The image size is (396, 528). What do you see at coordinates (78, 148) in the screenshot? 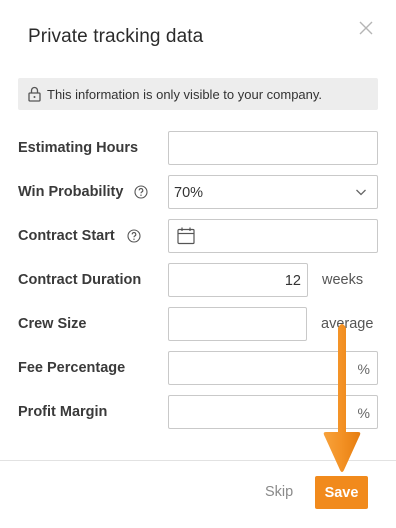
I see `estimating-hours-label: Estimating Hours` at bounding box center [78, 148].